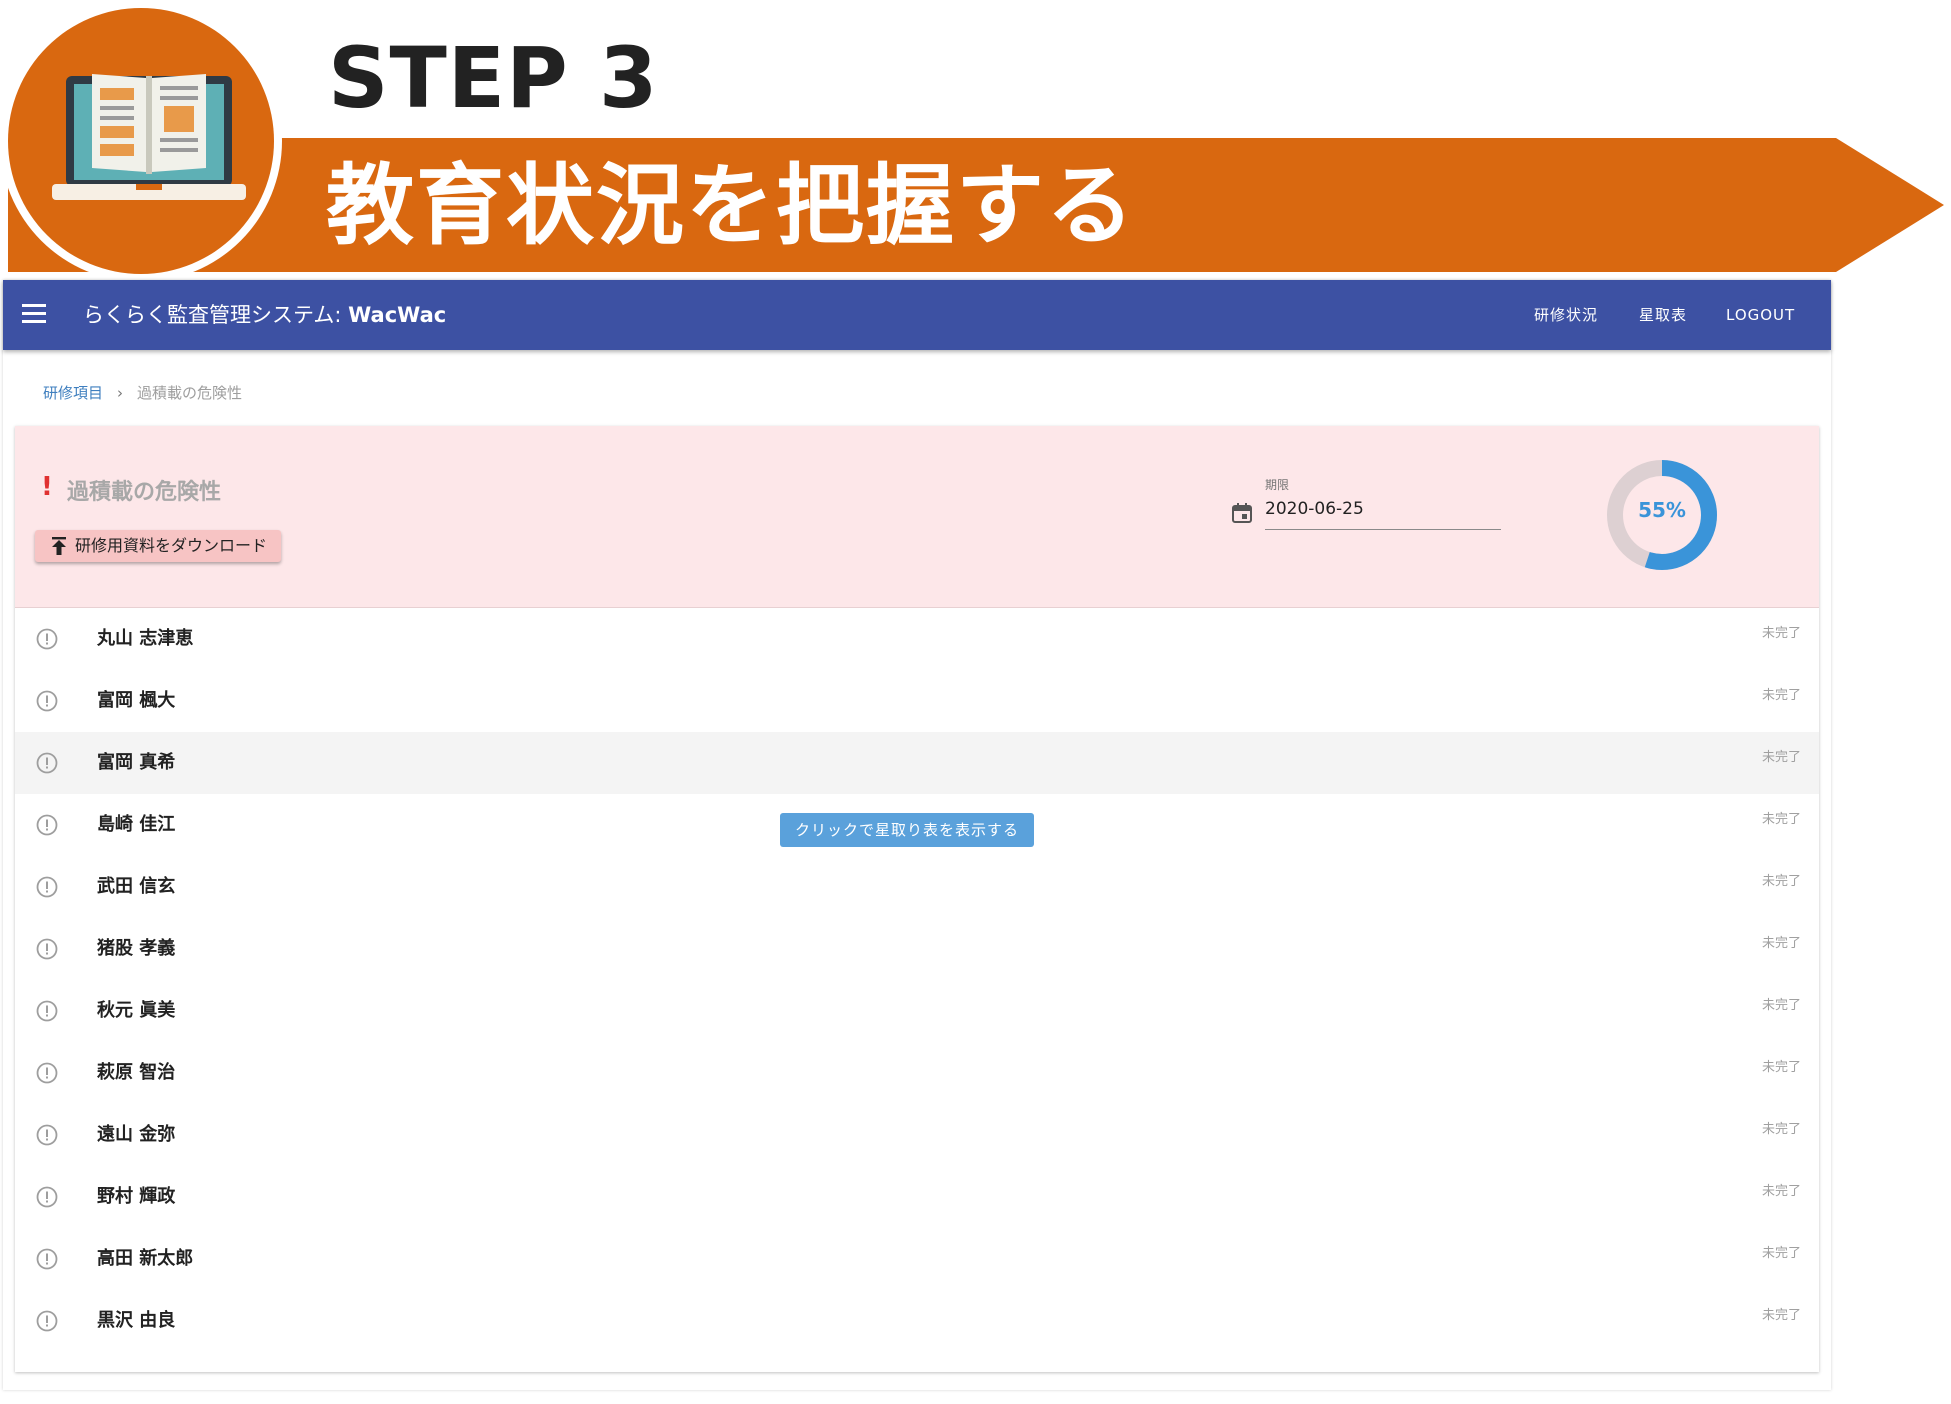  Describe the element at coordinates (917, 1197) in the screenshot. I see `member-row: 野村 輝政 未完了` at that location.